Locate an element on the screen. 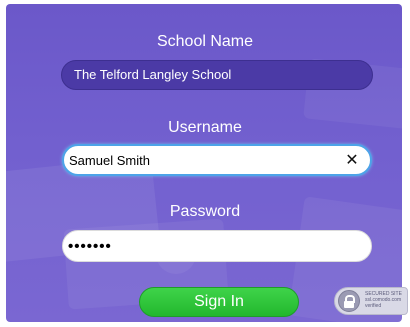  password-input is located at coordinates (198, 246).